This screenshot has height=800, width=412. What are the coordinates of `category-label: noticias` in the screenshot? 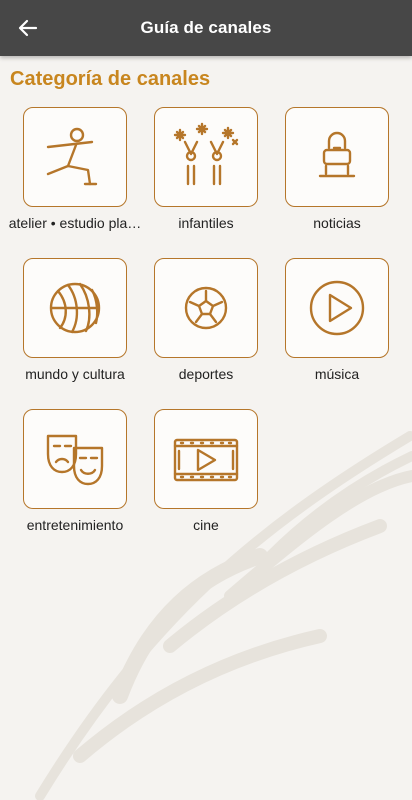 It's located at (337, 223).